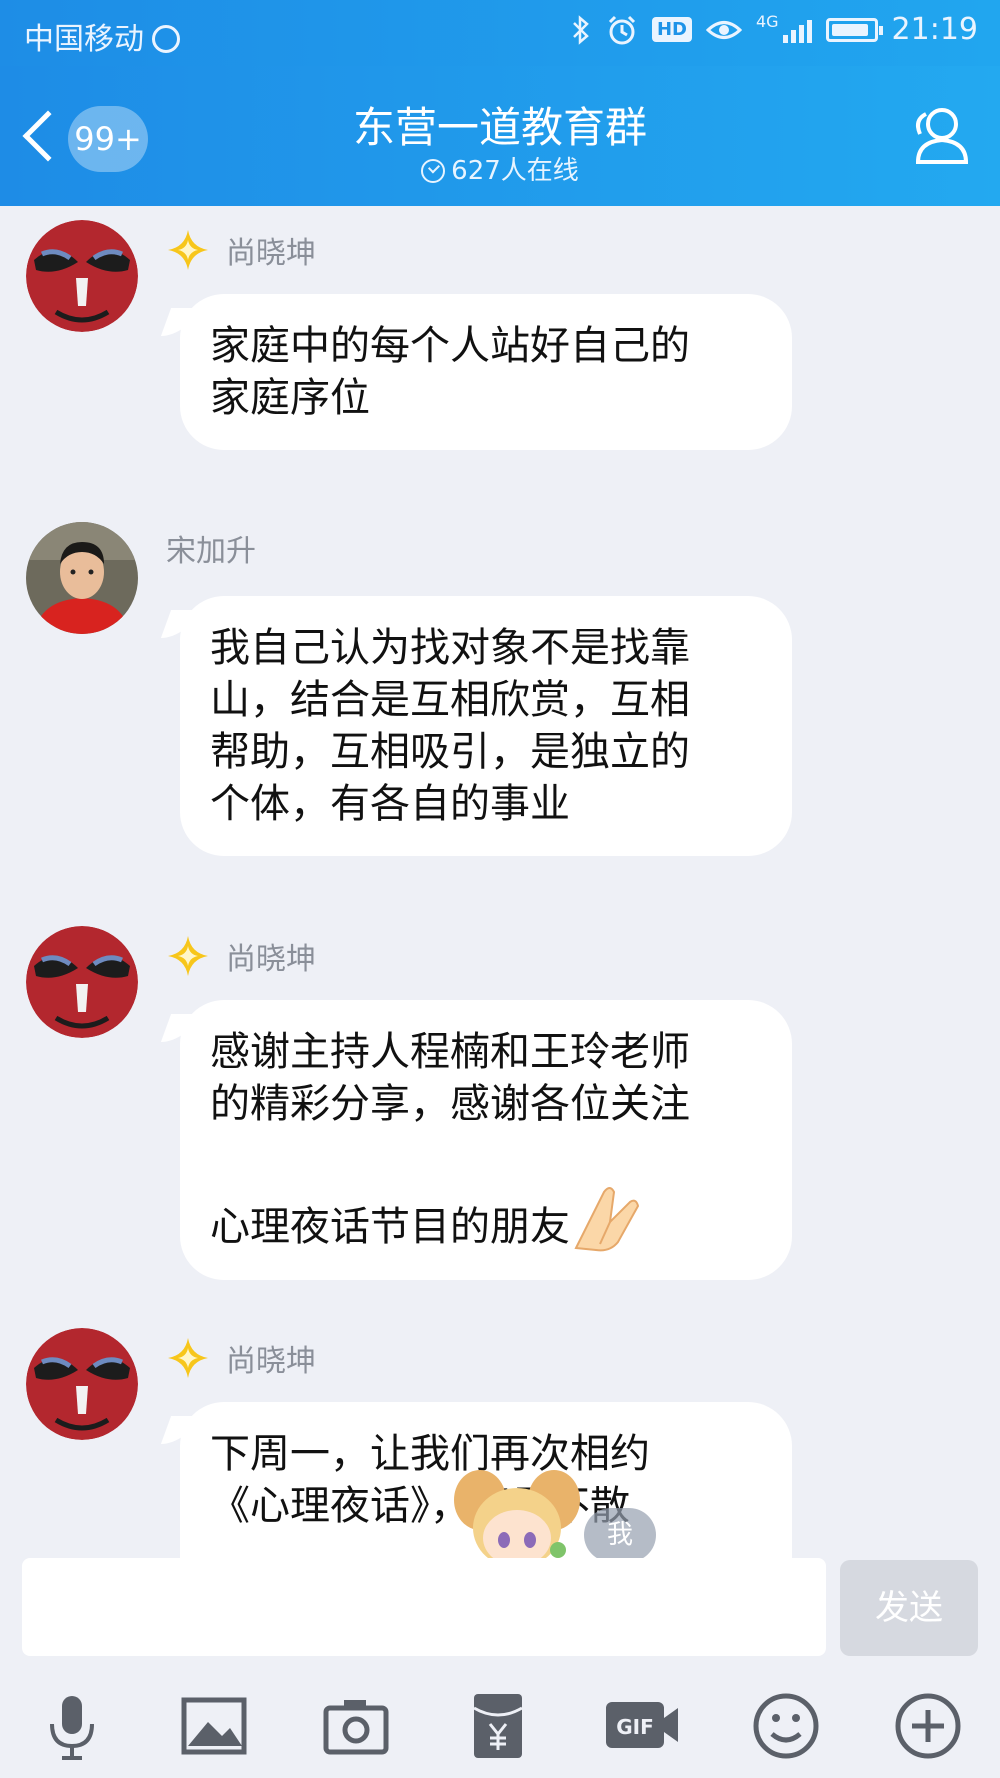 The image size is (1000, 1778). What do you see at coordinates (102, 36) in the screenshot?
I see `carrier-label: 中国移动` at bounding box center [102, 36].